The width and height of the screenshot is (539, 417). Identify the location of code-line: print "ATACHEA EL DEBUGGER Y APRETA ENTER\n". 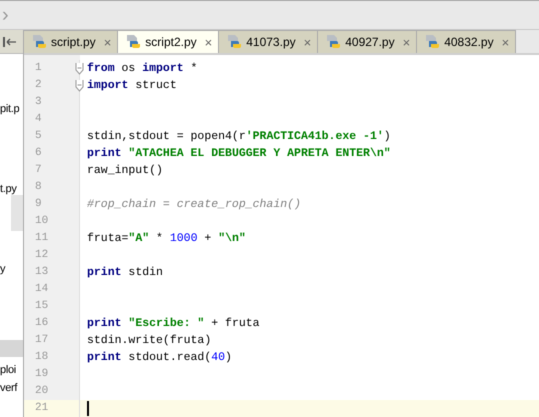
(239, 154).